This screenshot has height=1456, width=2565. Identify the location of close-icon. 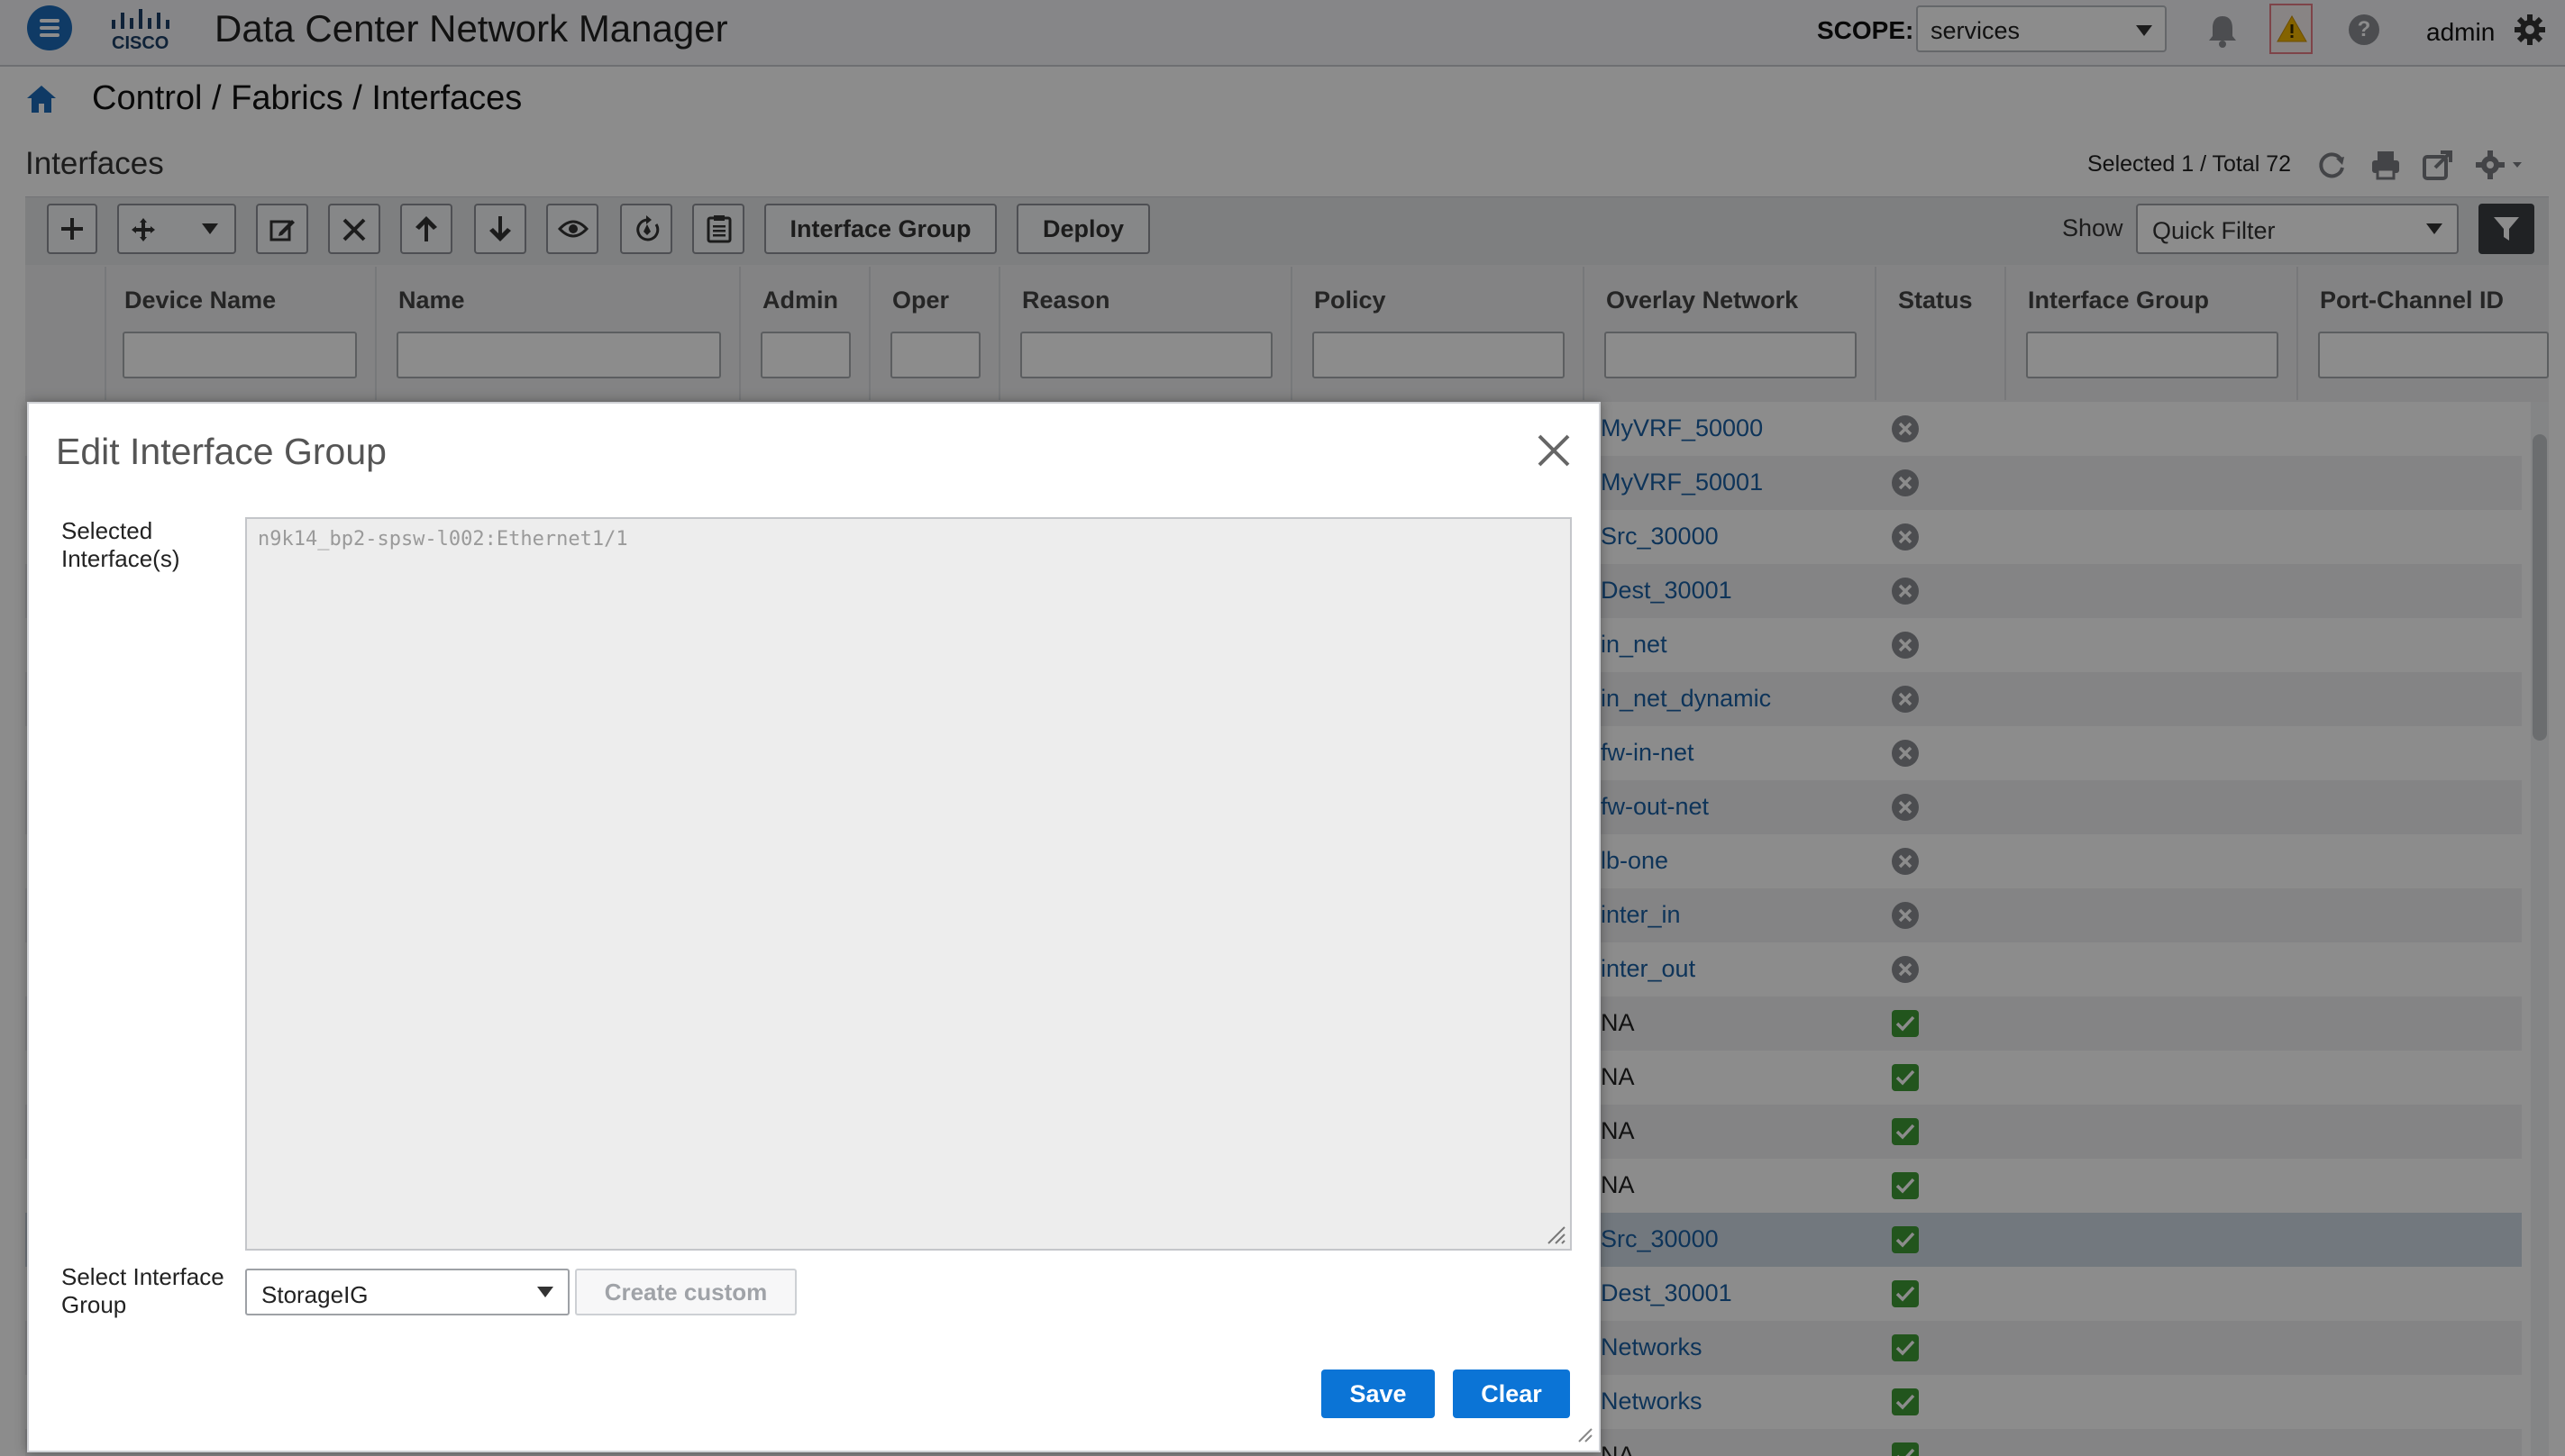
(1554, 451).